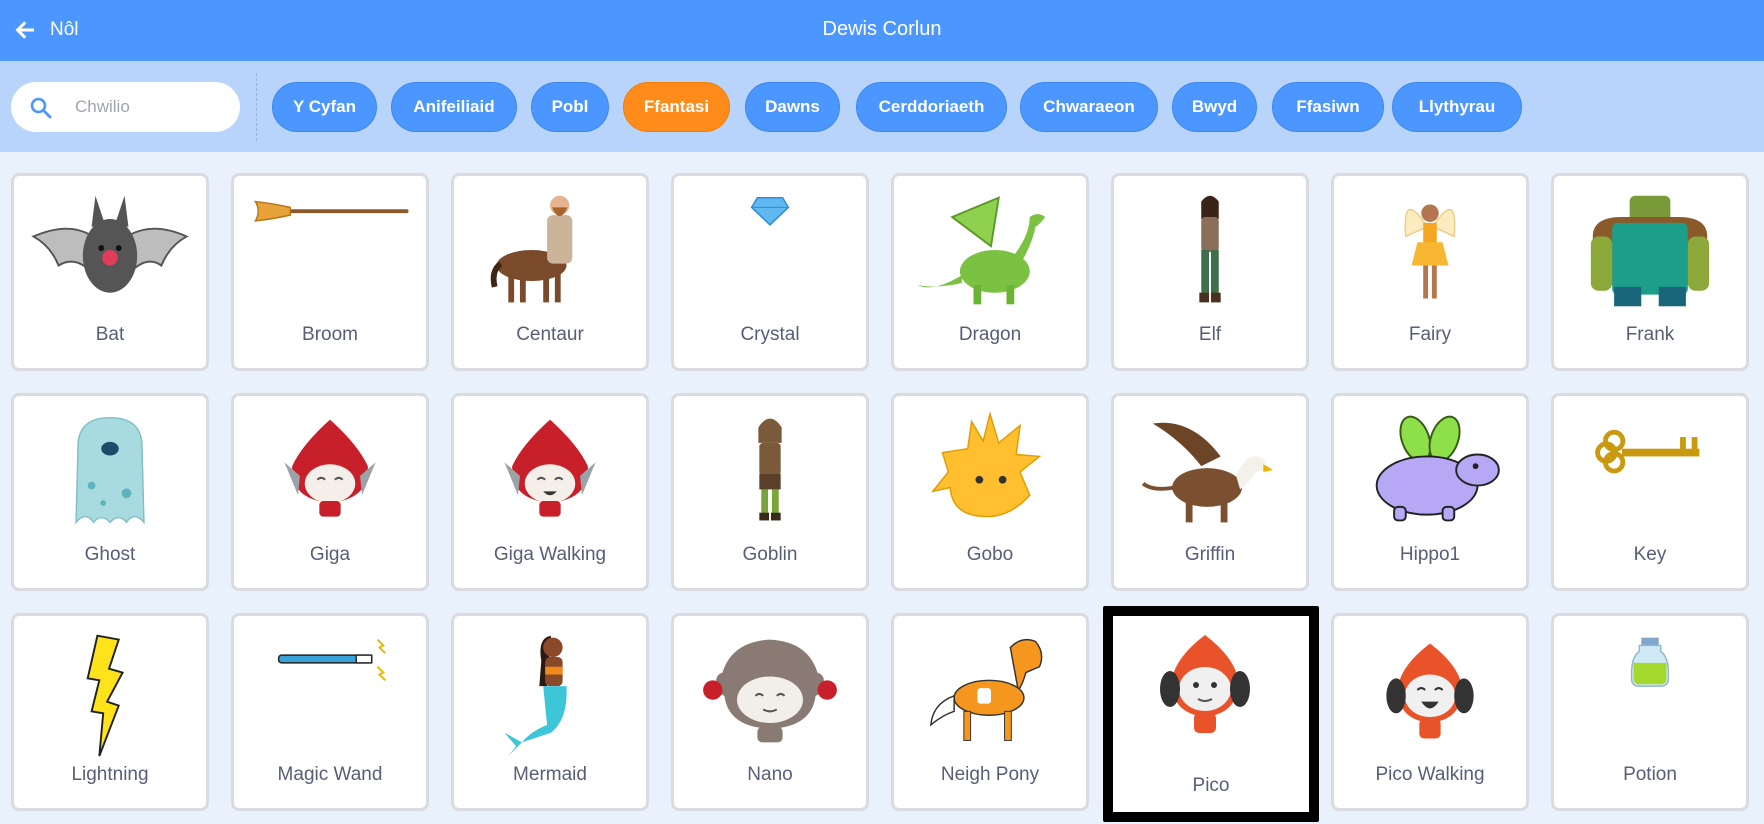 The width and height of the screenshot is (1764, 824). Describe the element at coordinates (331, 211) in the screenshot. I see `broom-icon` at that location.